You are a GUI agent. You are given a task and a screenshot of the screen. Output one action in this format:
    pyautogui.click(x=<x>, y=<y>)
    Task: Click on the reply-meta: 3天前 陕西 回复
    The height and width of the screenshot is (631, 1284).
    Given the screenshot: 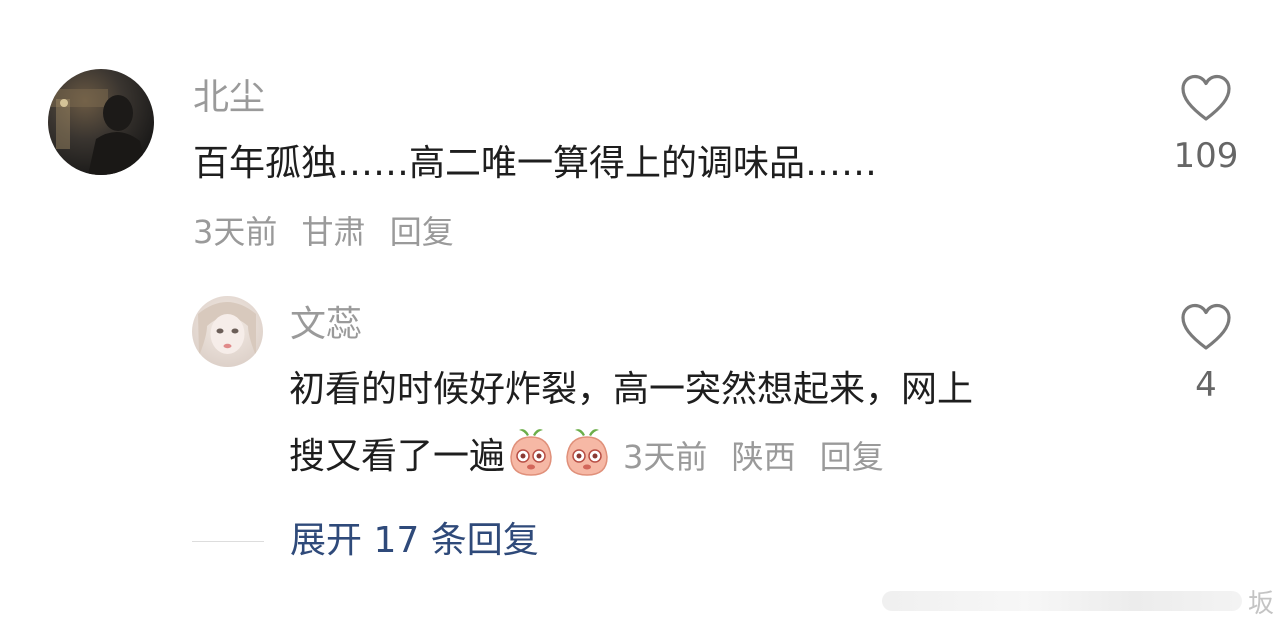 What is the action you would take?
    pyautogui.click(x=753, y=457)
    